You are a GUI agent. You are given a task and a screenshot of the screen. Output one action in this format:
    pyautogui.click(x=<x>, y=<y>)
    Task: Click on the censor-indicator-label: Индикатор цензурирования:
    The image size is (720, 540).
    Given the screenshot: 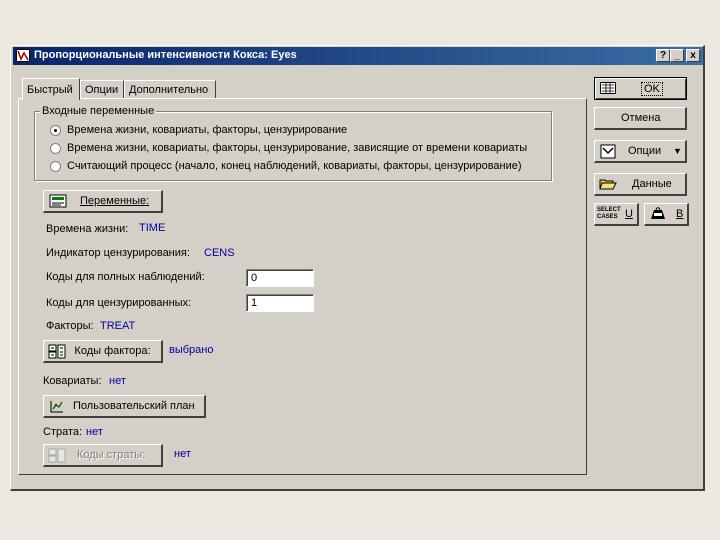 What is the action you would take?
    pyautogui.click(x=118, y=253)
    